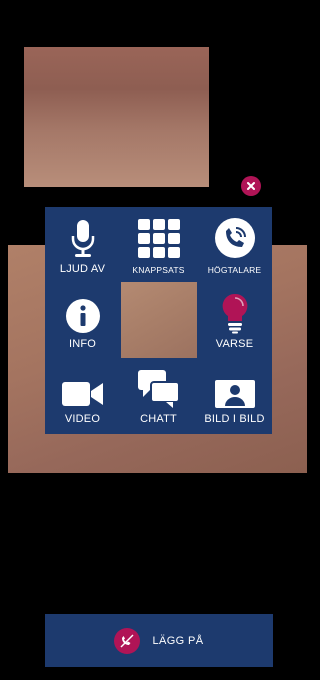 This screenshot has width=320, height=680. What do you see at coordinates (159, 320) in the screenshot?
I see `center-video-preview` at bounding box center [159, 320].